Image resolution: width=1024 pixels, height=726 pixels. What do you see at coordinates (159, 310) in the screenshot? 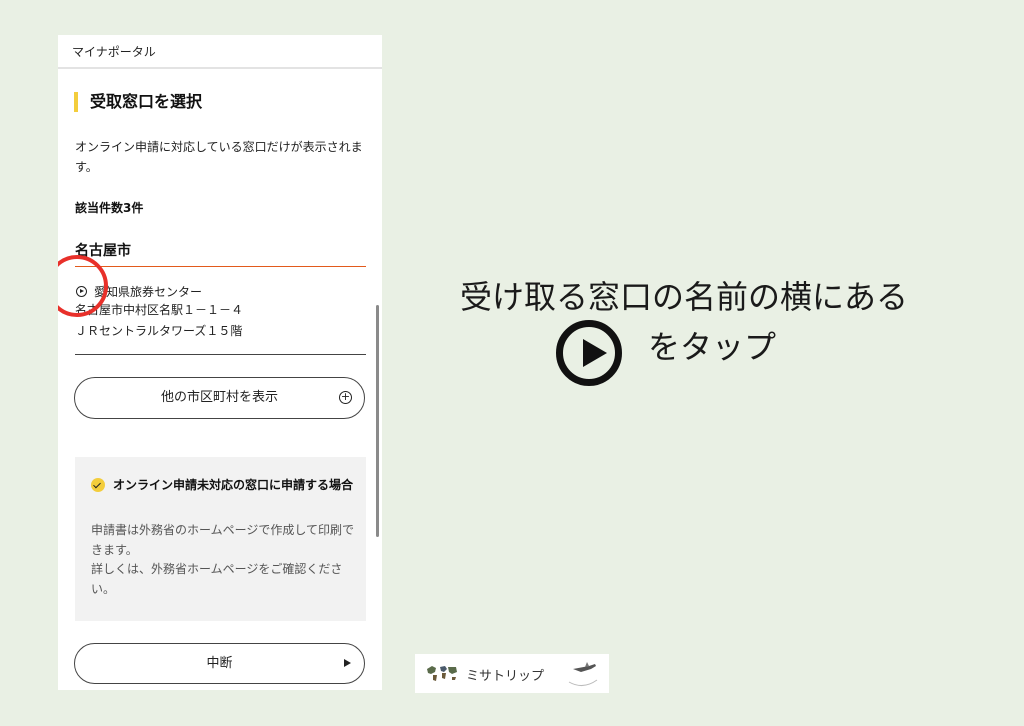
I see `office-address-line1: 名古屋市中村区名駅１－１－４` at bounding box center [159, 310].